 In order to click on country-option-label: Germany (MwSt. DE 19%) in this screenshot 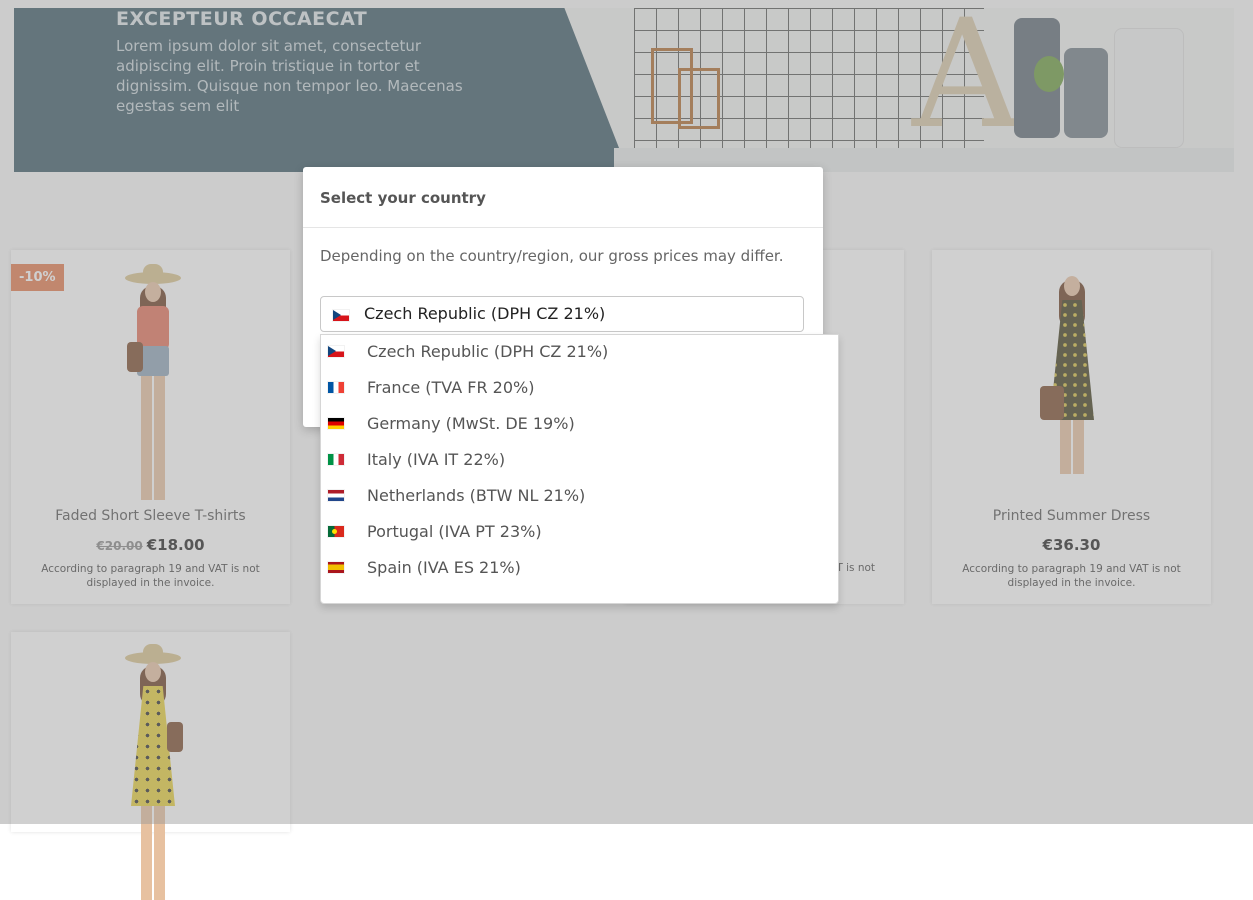, I will do `click(471, 423)`.